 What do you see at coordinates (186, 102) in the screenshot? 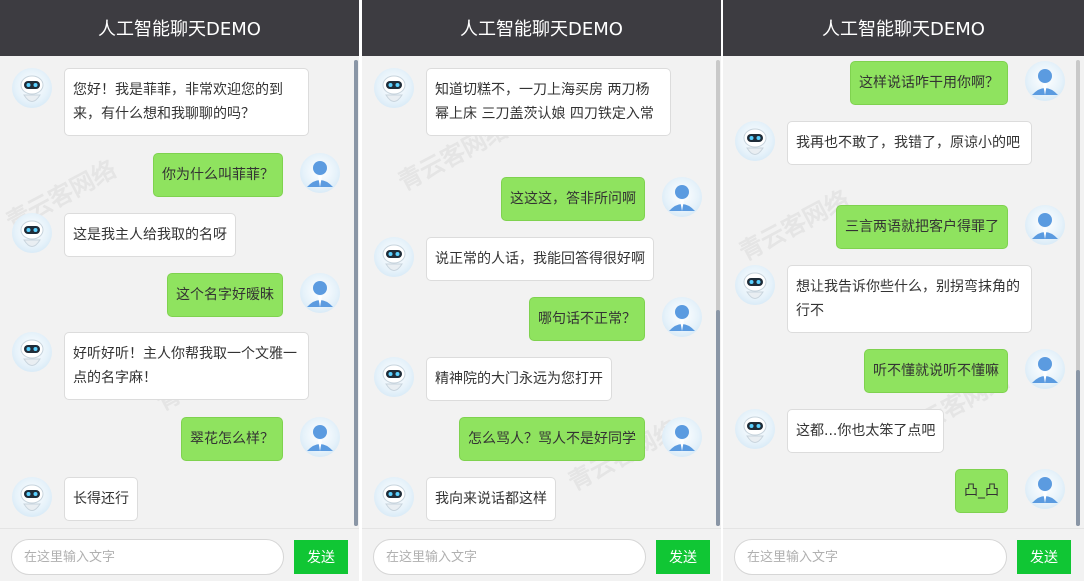
I see `message-bubble: 您好！我是菲菲，非常欢迎您的到来，有什么想和我聊聊的吗？` at bounding box center [186, 102].